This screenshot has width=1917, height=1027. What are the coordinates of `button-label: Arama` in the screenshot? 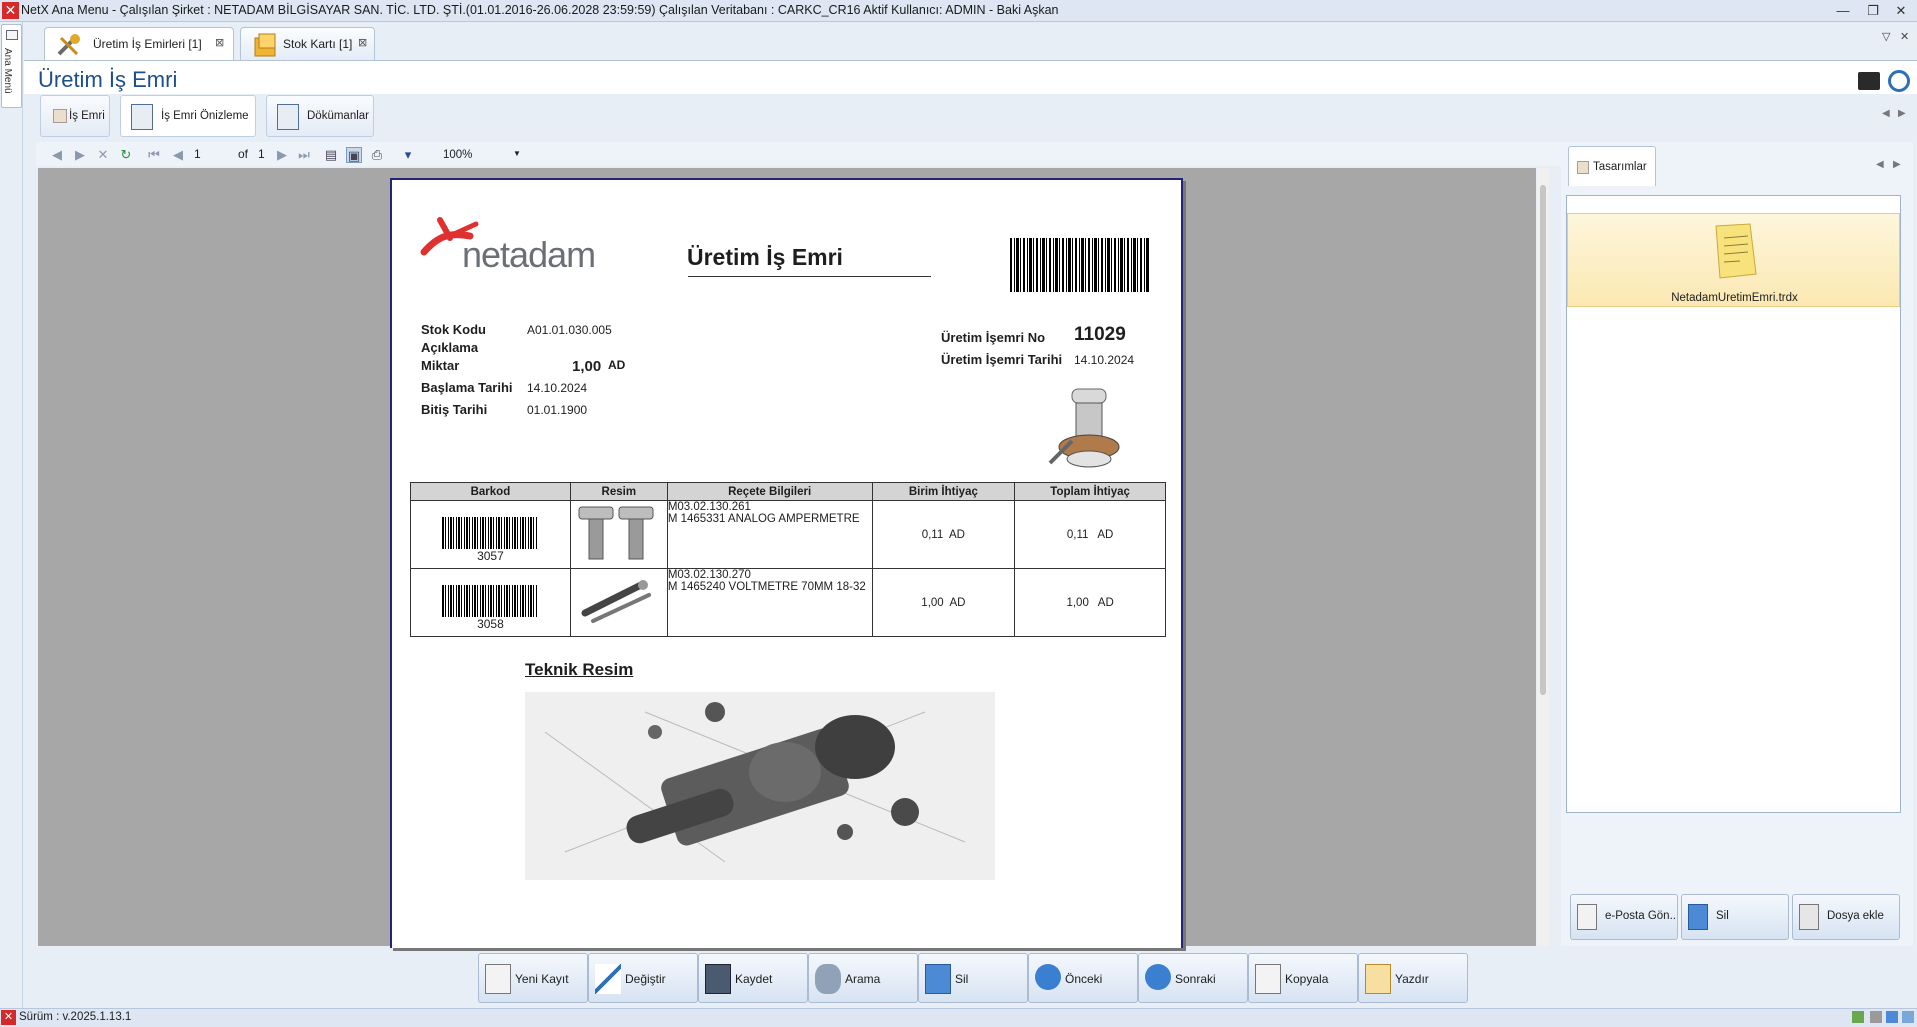 It's located at (863, 979).